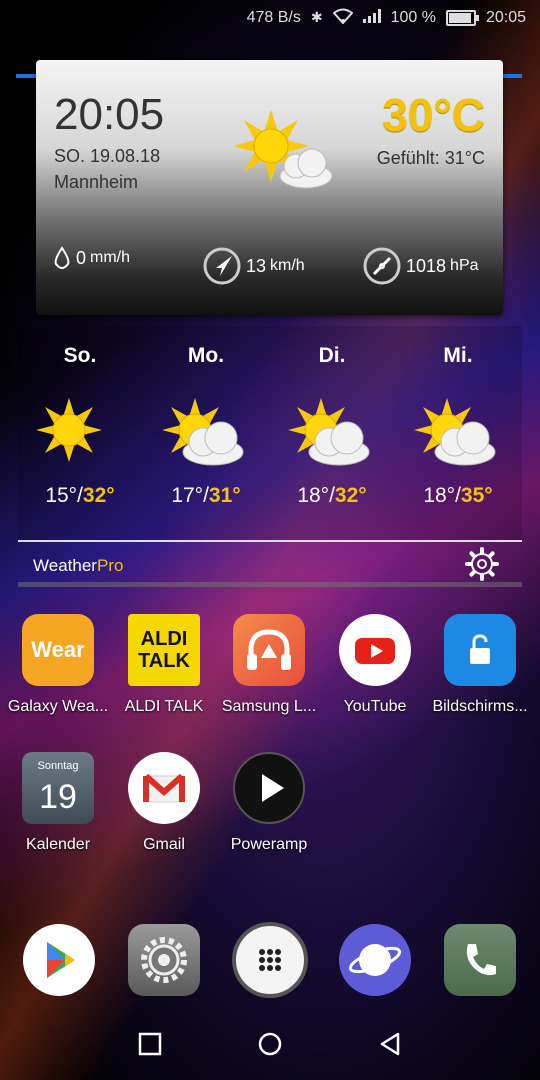 This screenshot has width=540, height=1080. Describe the element at coordinates (430, 158) in the screenshot. I see `widget-feels-like: Gefühlt: 31°C` at that location.